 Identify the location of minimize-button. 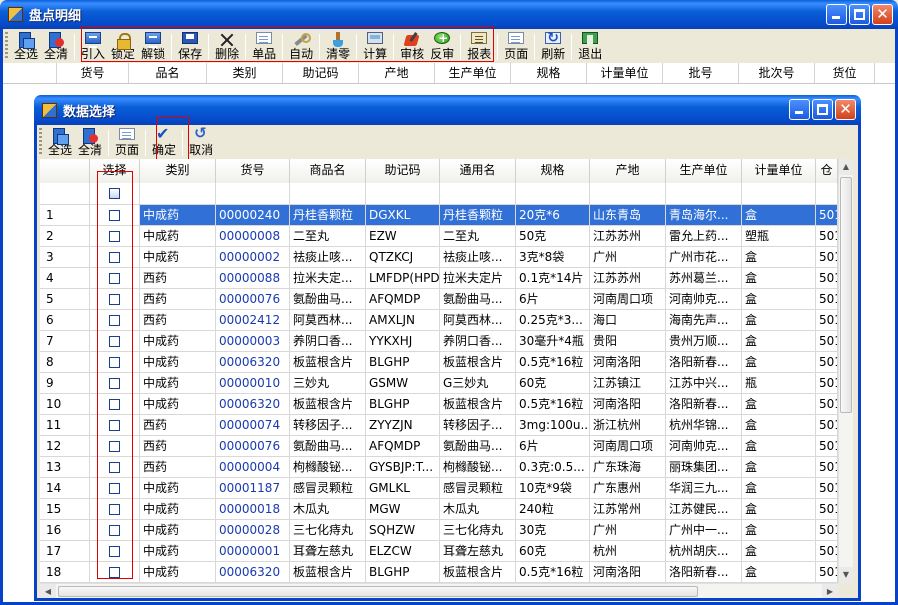
(836, 14).